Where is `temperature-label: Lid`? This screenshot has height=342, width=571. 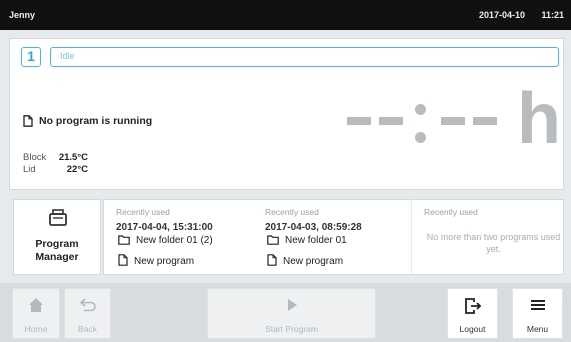 temperature-label: Lid is located at coordinates (29, 169).